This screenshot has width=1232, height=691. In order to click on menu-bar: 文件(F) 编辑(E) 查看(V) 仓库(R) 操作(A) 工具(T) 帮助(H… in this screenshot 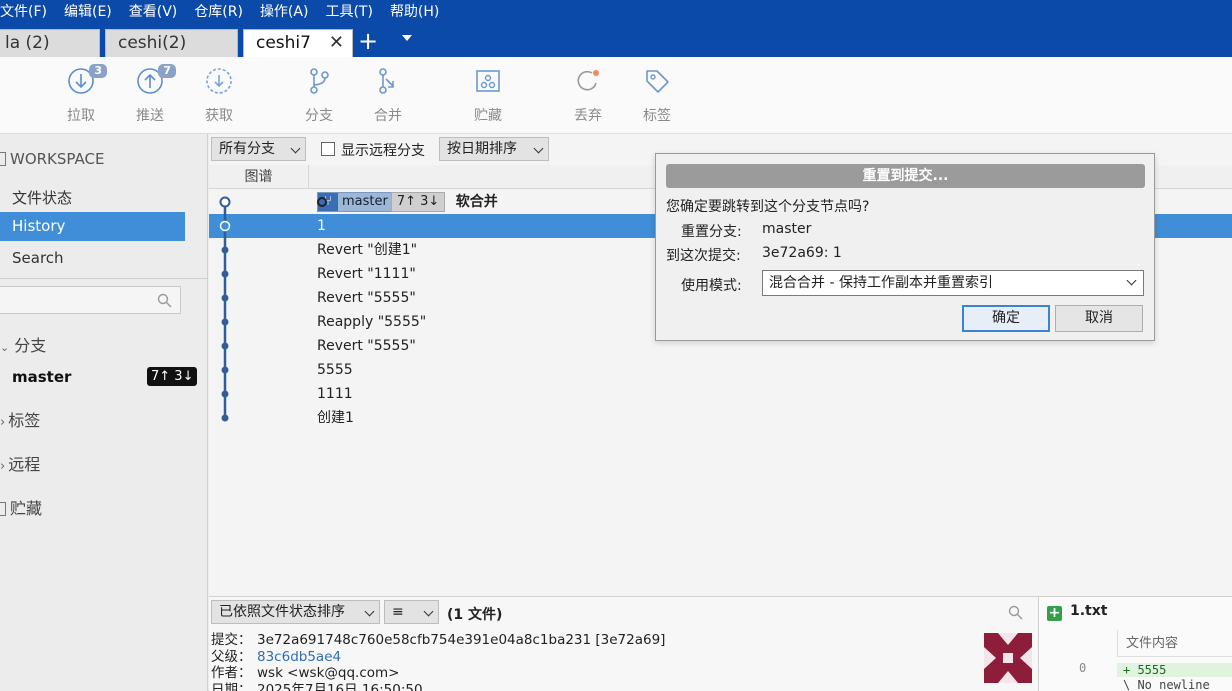, I will do `click(616, 11)`.